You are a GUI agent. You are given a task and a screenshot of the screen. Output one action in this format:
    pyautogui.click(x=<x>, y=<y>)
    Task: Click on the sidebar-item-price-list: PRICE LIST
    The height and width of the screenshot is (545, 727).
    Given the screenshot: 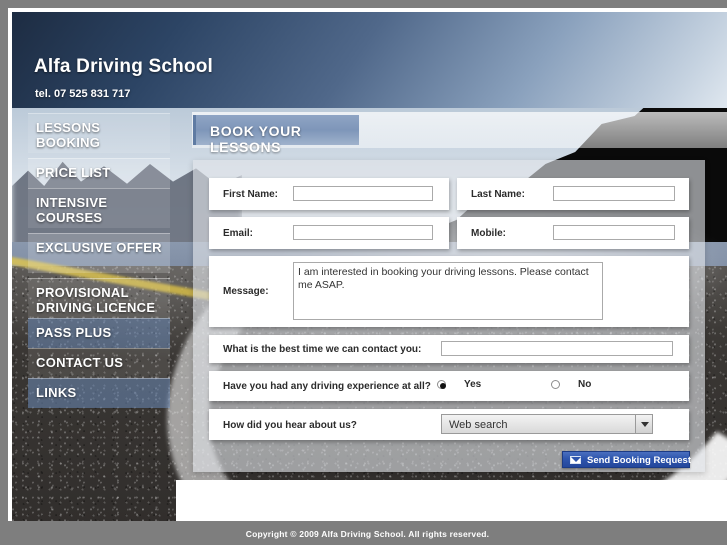 What is the action you would take?
    pyautogui.click(x=99, y=173)
    